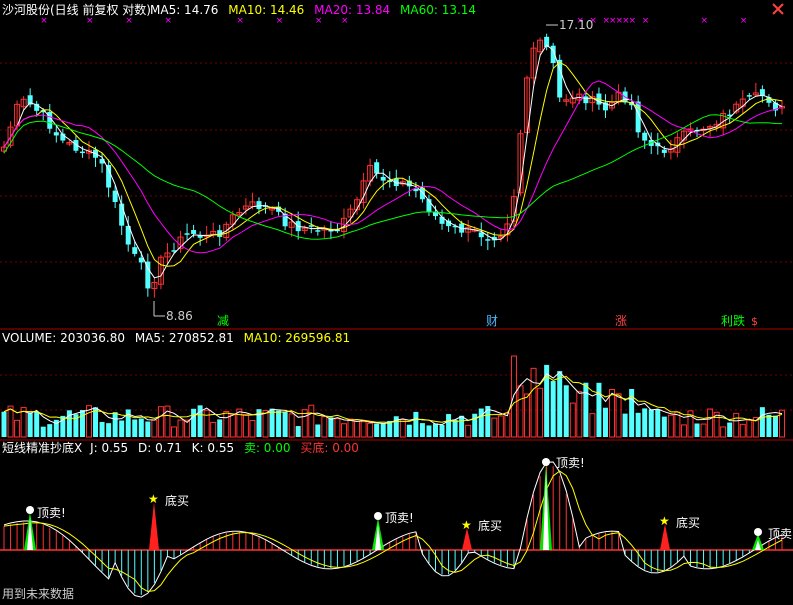  What do you see at coordinates (184, 338) in the screenshot?
I see `volume-ma5: MA5: 270852.81` at bounding box center [184, 338].